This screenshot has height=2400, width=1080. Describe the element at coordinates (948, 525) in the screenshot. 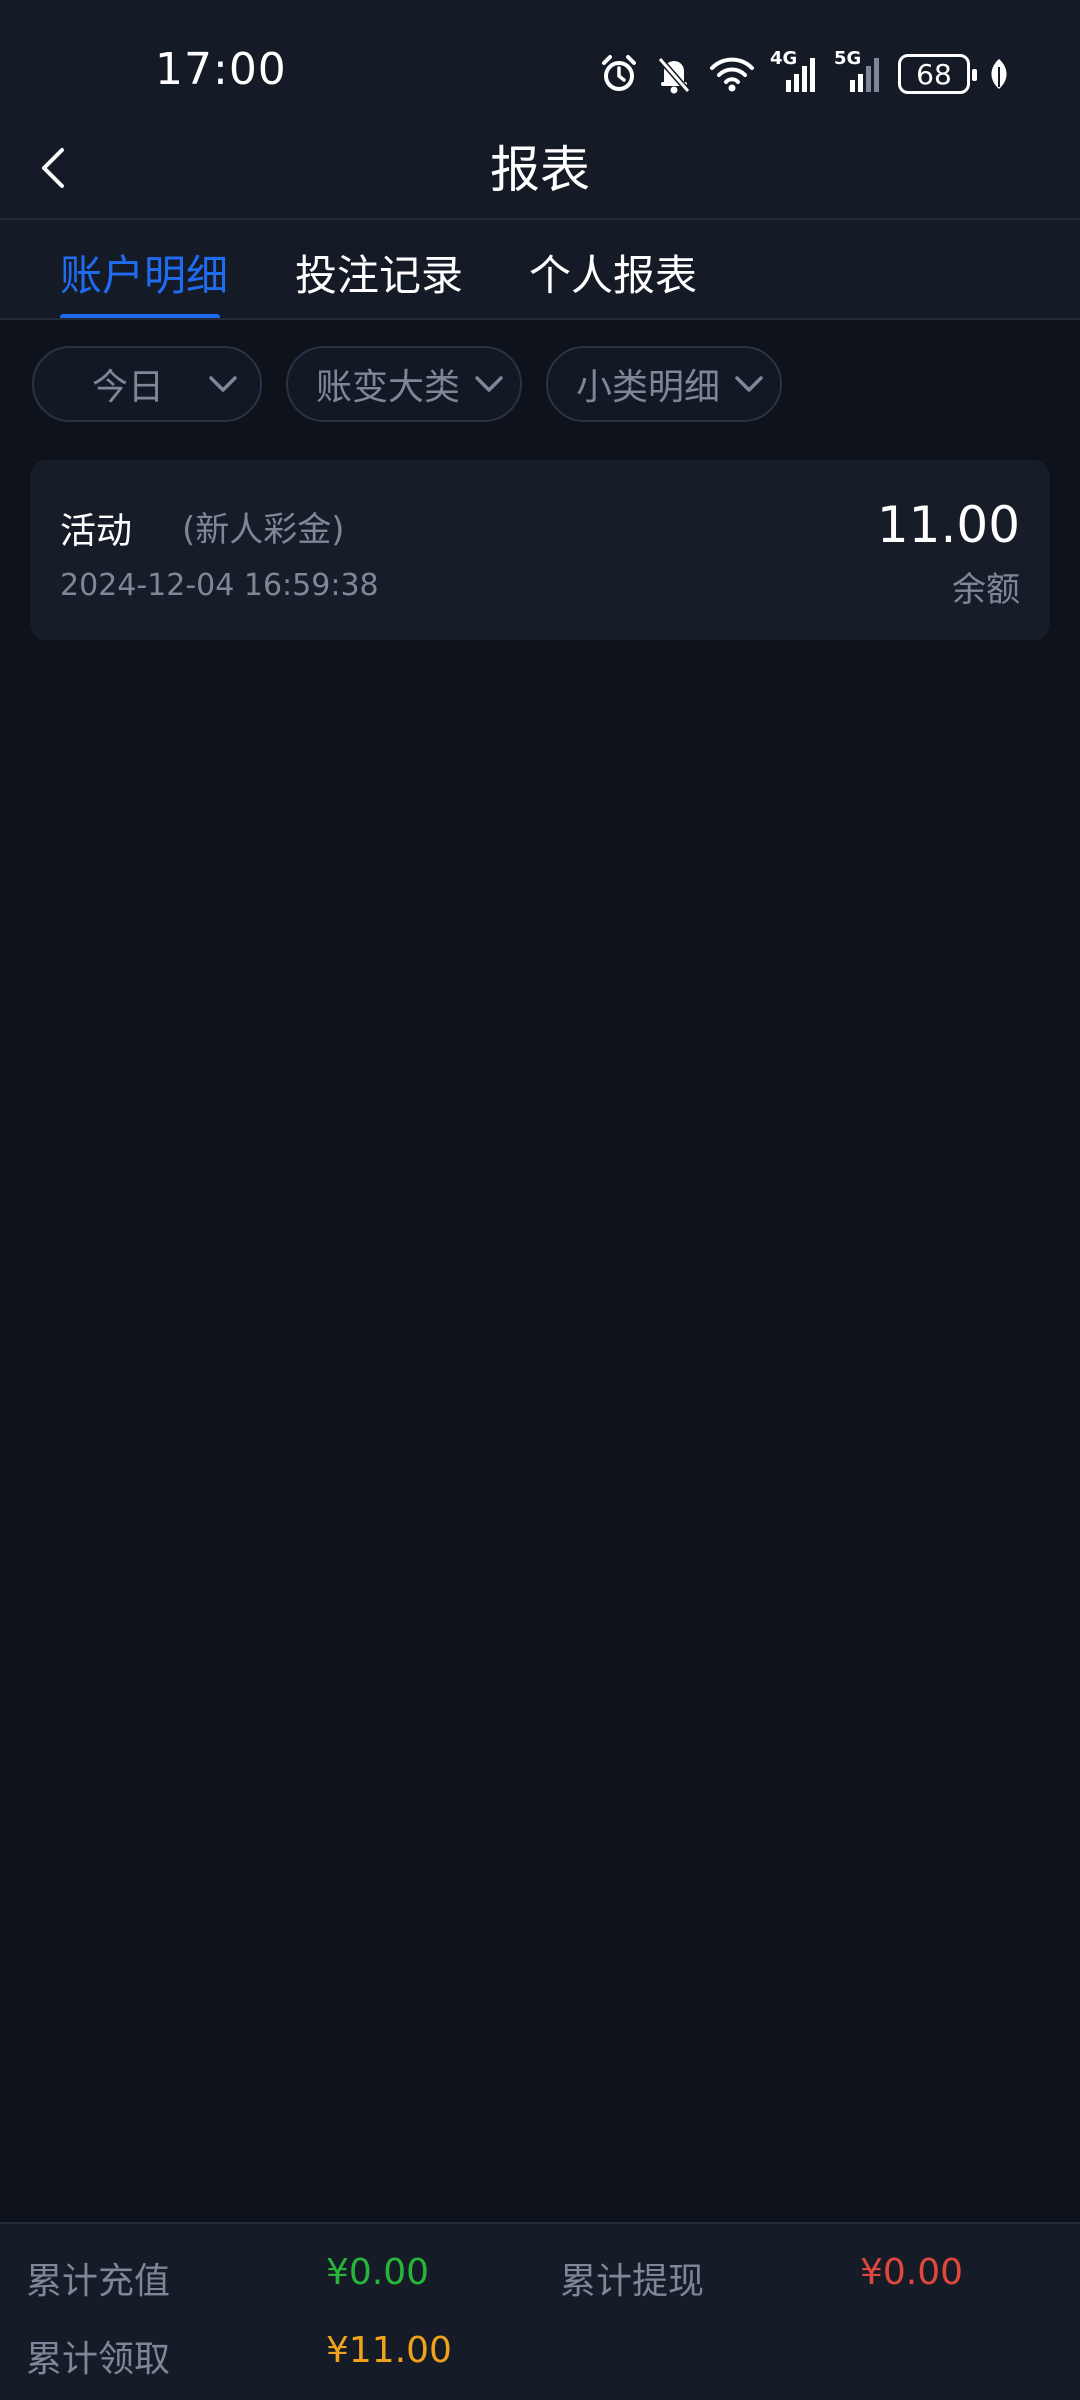

I see `record-amount: 11.00` at that location.